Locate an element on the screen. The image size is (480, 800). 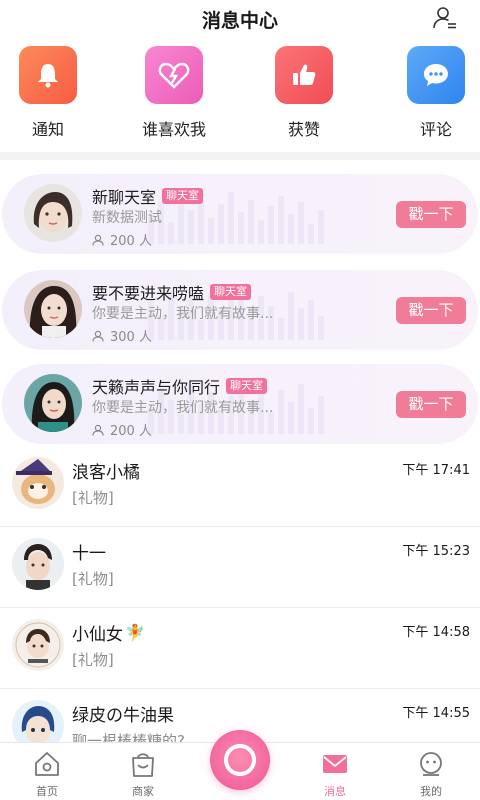
contact-name: 浪客小橘 is located at coordinates (106, 473).